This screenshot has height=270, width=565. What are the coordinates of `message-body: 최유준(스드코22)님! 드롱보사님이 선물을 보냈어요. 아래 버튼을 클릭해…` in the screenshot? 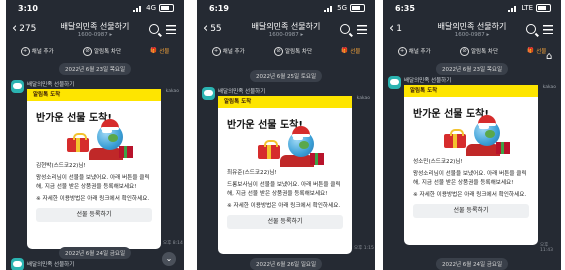 It's located at (285, 190).